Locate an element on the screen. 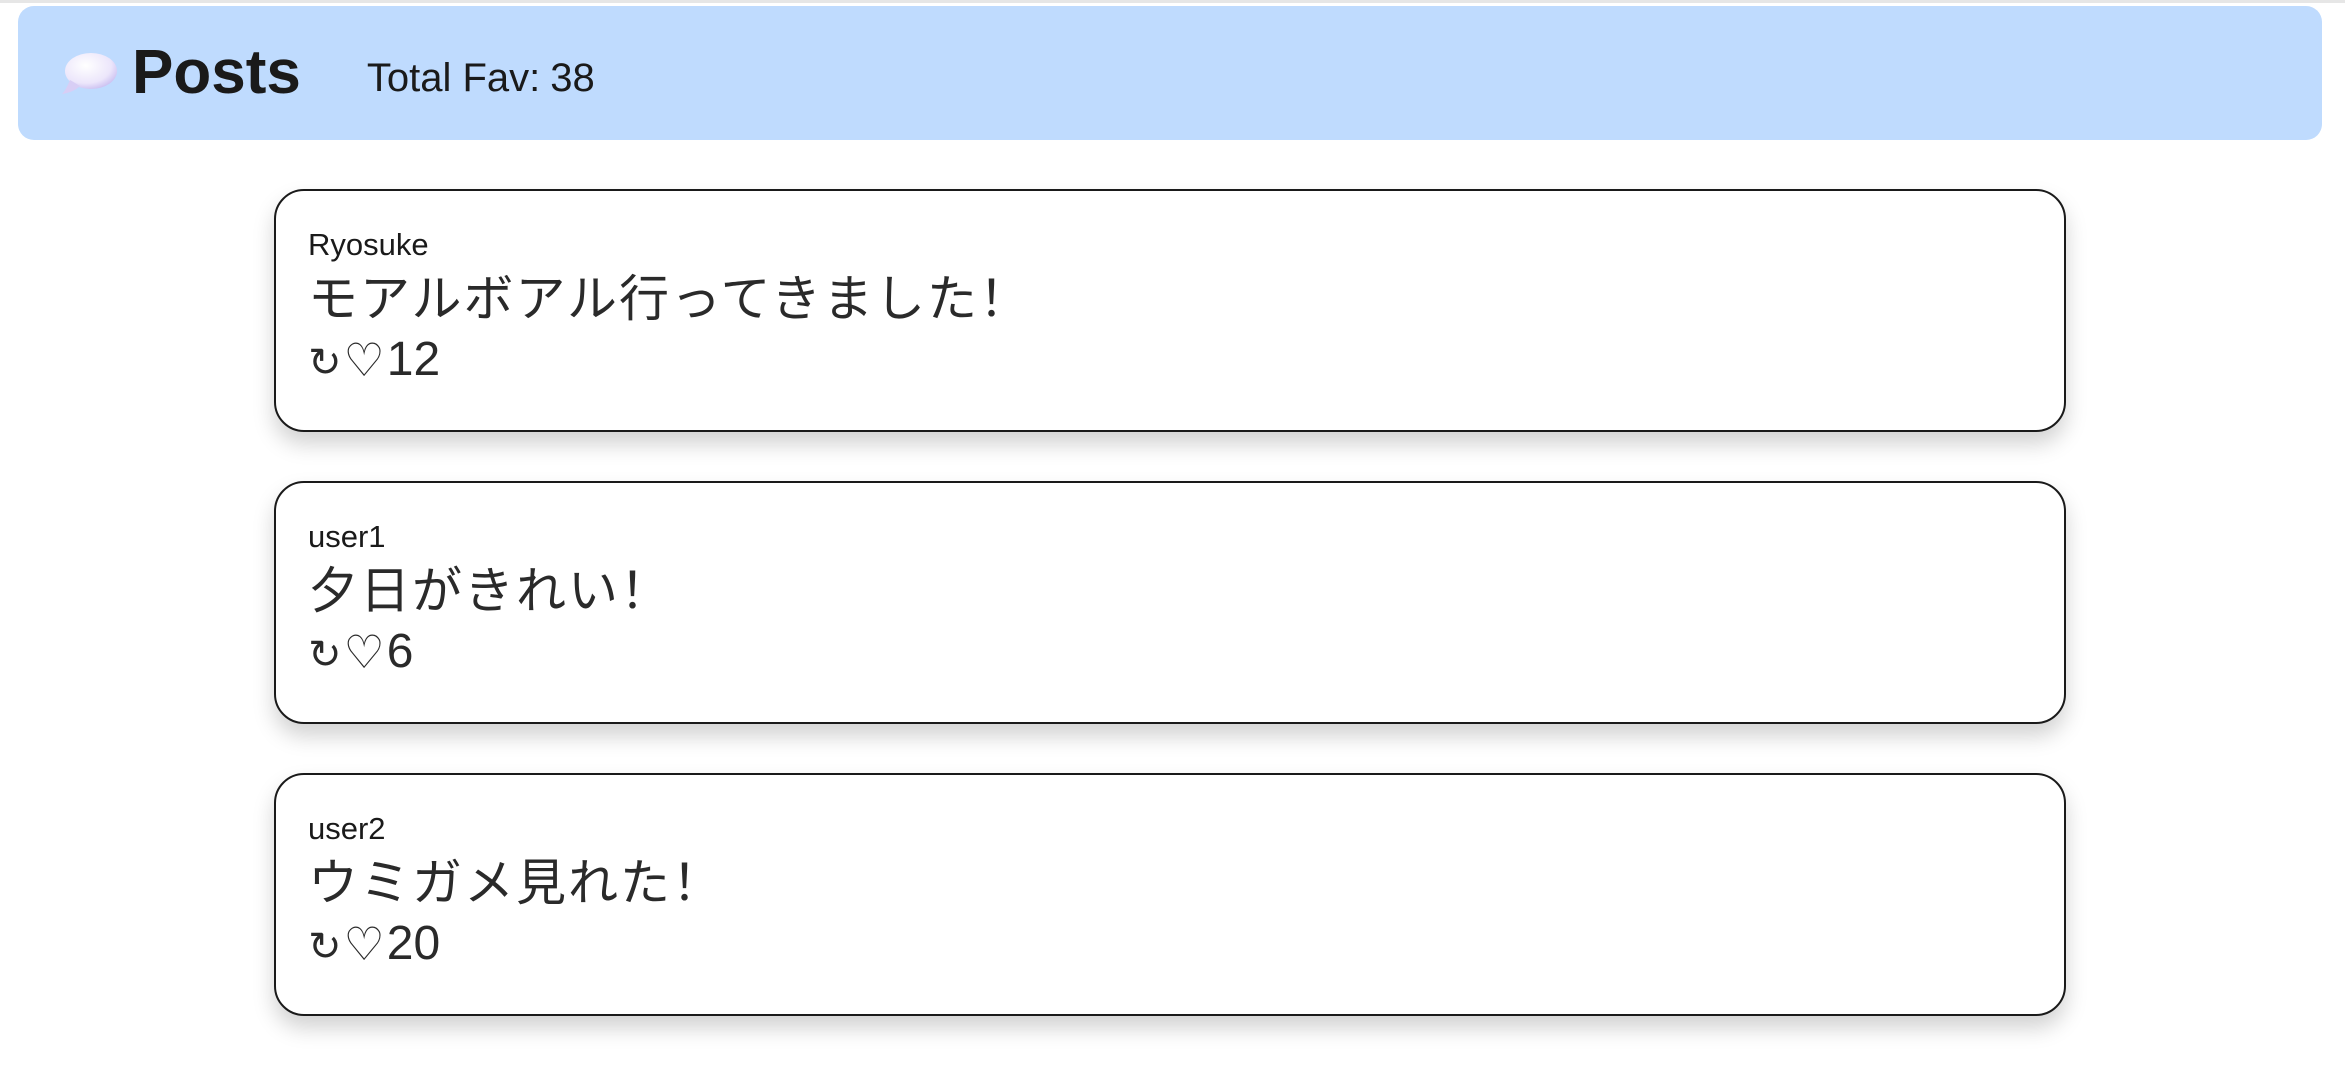  total-fav-value: 38 is located at coordinates (572, 78).